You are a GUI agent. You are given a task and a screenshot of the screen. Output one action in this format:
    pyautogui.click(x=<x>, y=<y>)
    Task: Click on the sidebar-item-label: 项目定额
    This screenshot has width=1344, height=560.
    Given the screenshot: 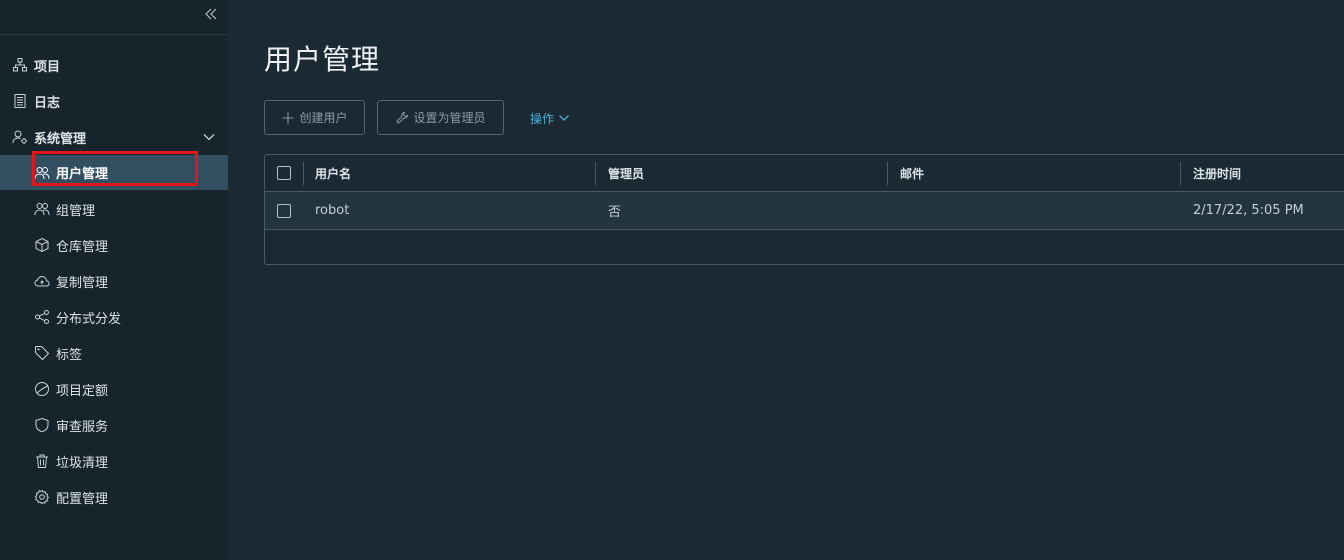 What is the action you would take?
    pyautogui.click(x=82, y=391)
    